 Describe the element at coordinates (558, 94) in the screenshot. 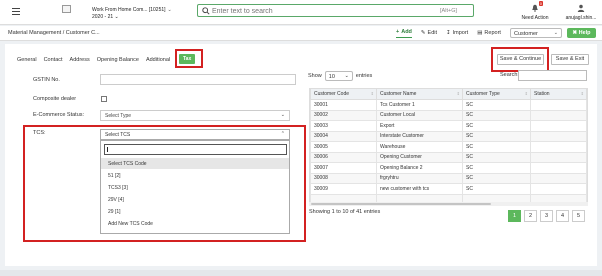

I see `column-header-station: Station ⇕` at that location.